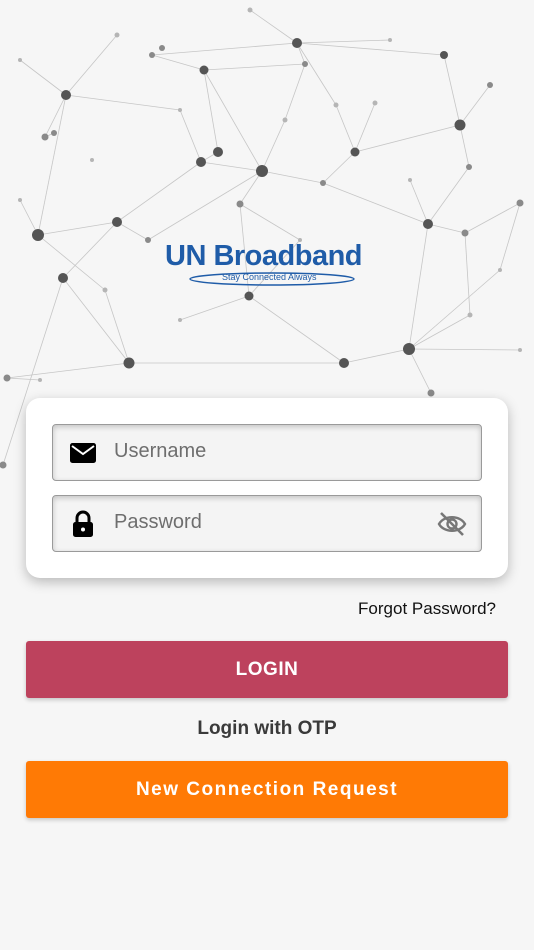  Describe the element at coordinates (267, 729) in the screenshot. I see `login-with-otp-link: Login with OTP` at that location.